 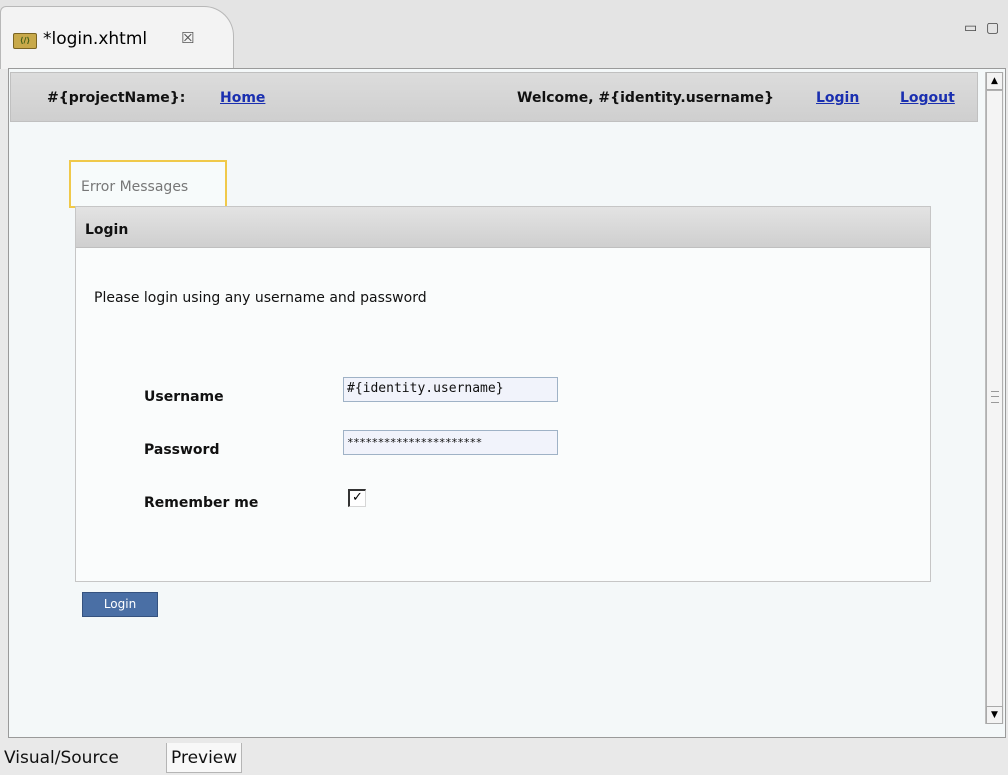 I want to click on xhtml-file-icon: ⟨/⟩, so click(x=25, y=41).